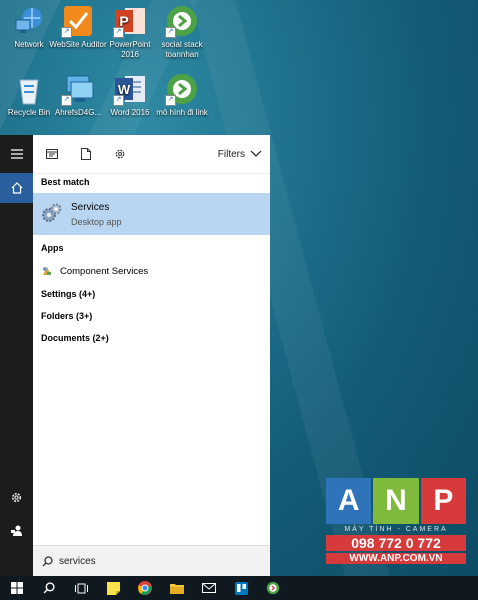 This screenshot has width=478, height=600. I want to click on windows-logo-icon, so click(17, 588).